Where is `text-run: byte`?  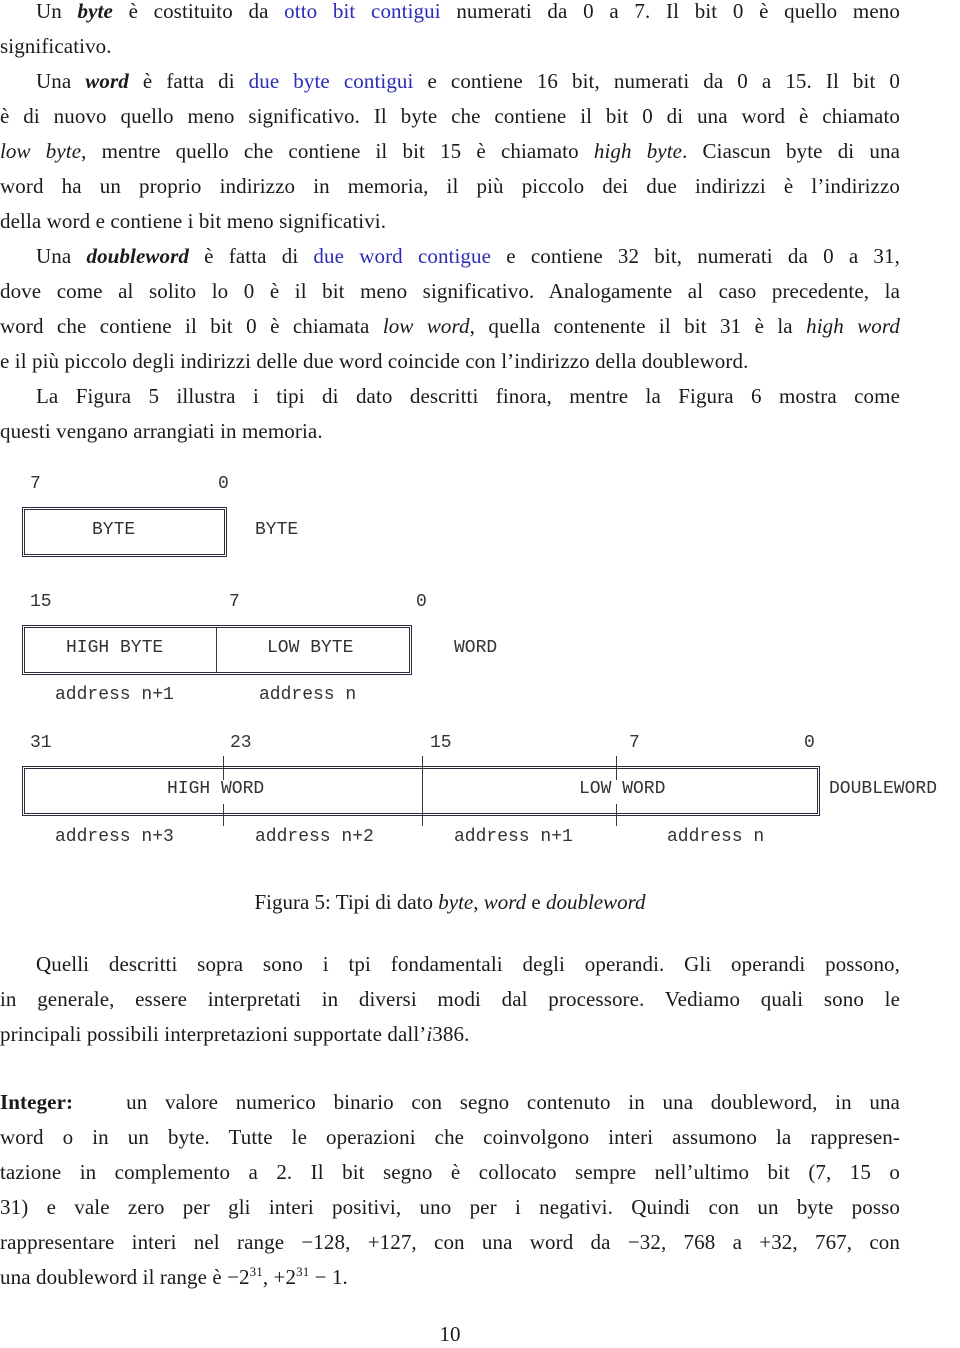
text-run: byte is located at coordinates (456, 902).